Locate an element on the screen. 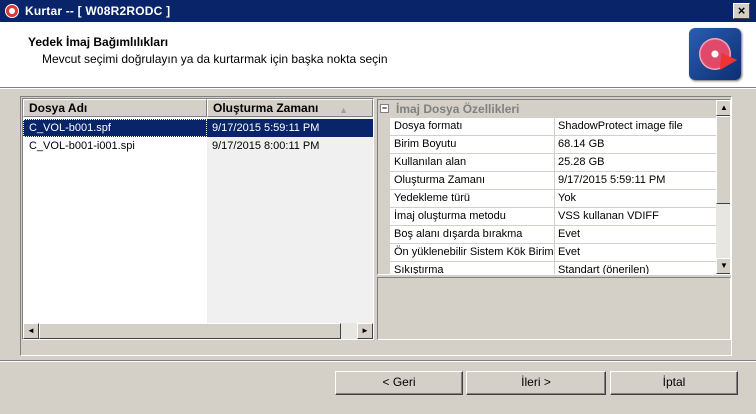  vertical-scrollbar: ▲ ▼ is located at coordinates (723, 187).